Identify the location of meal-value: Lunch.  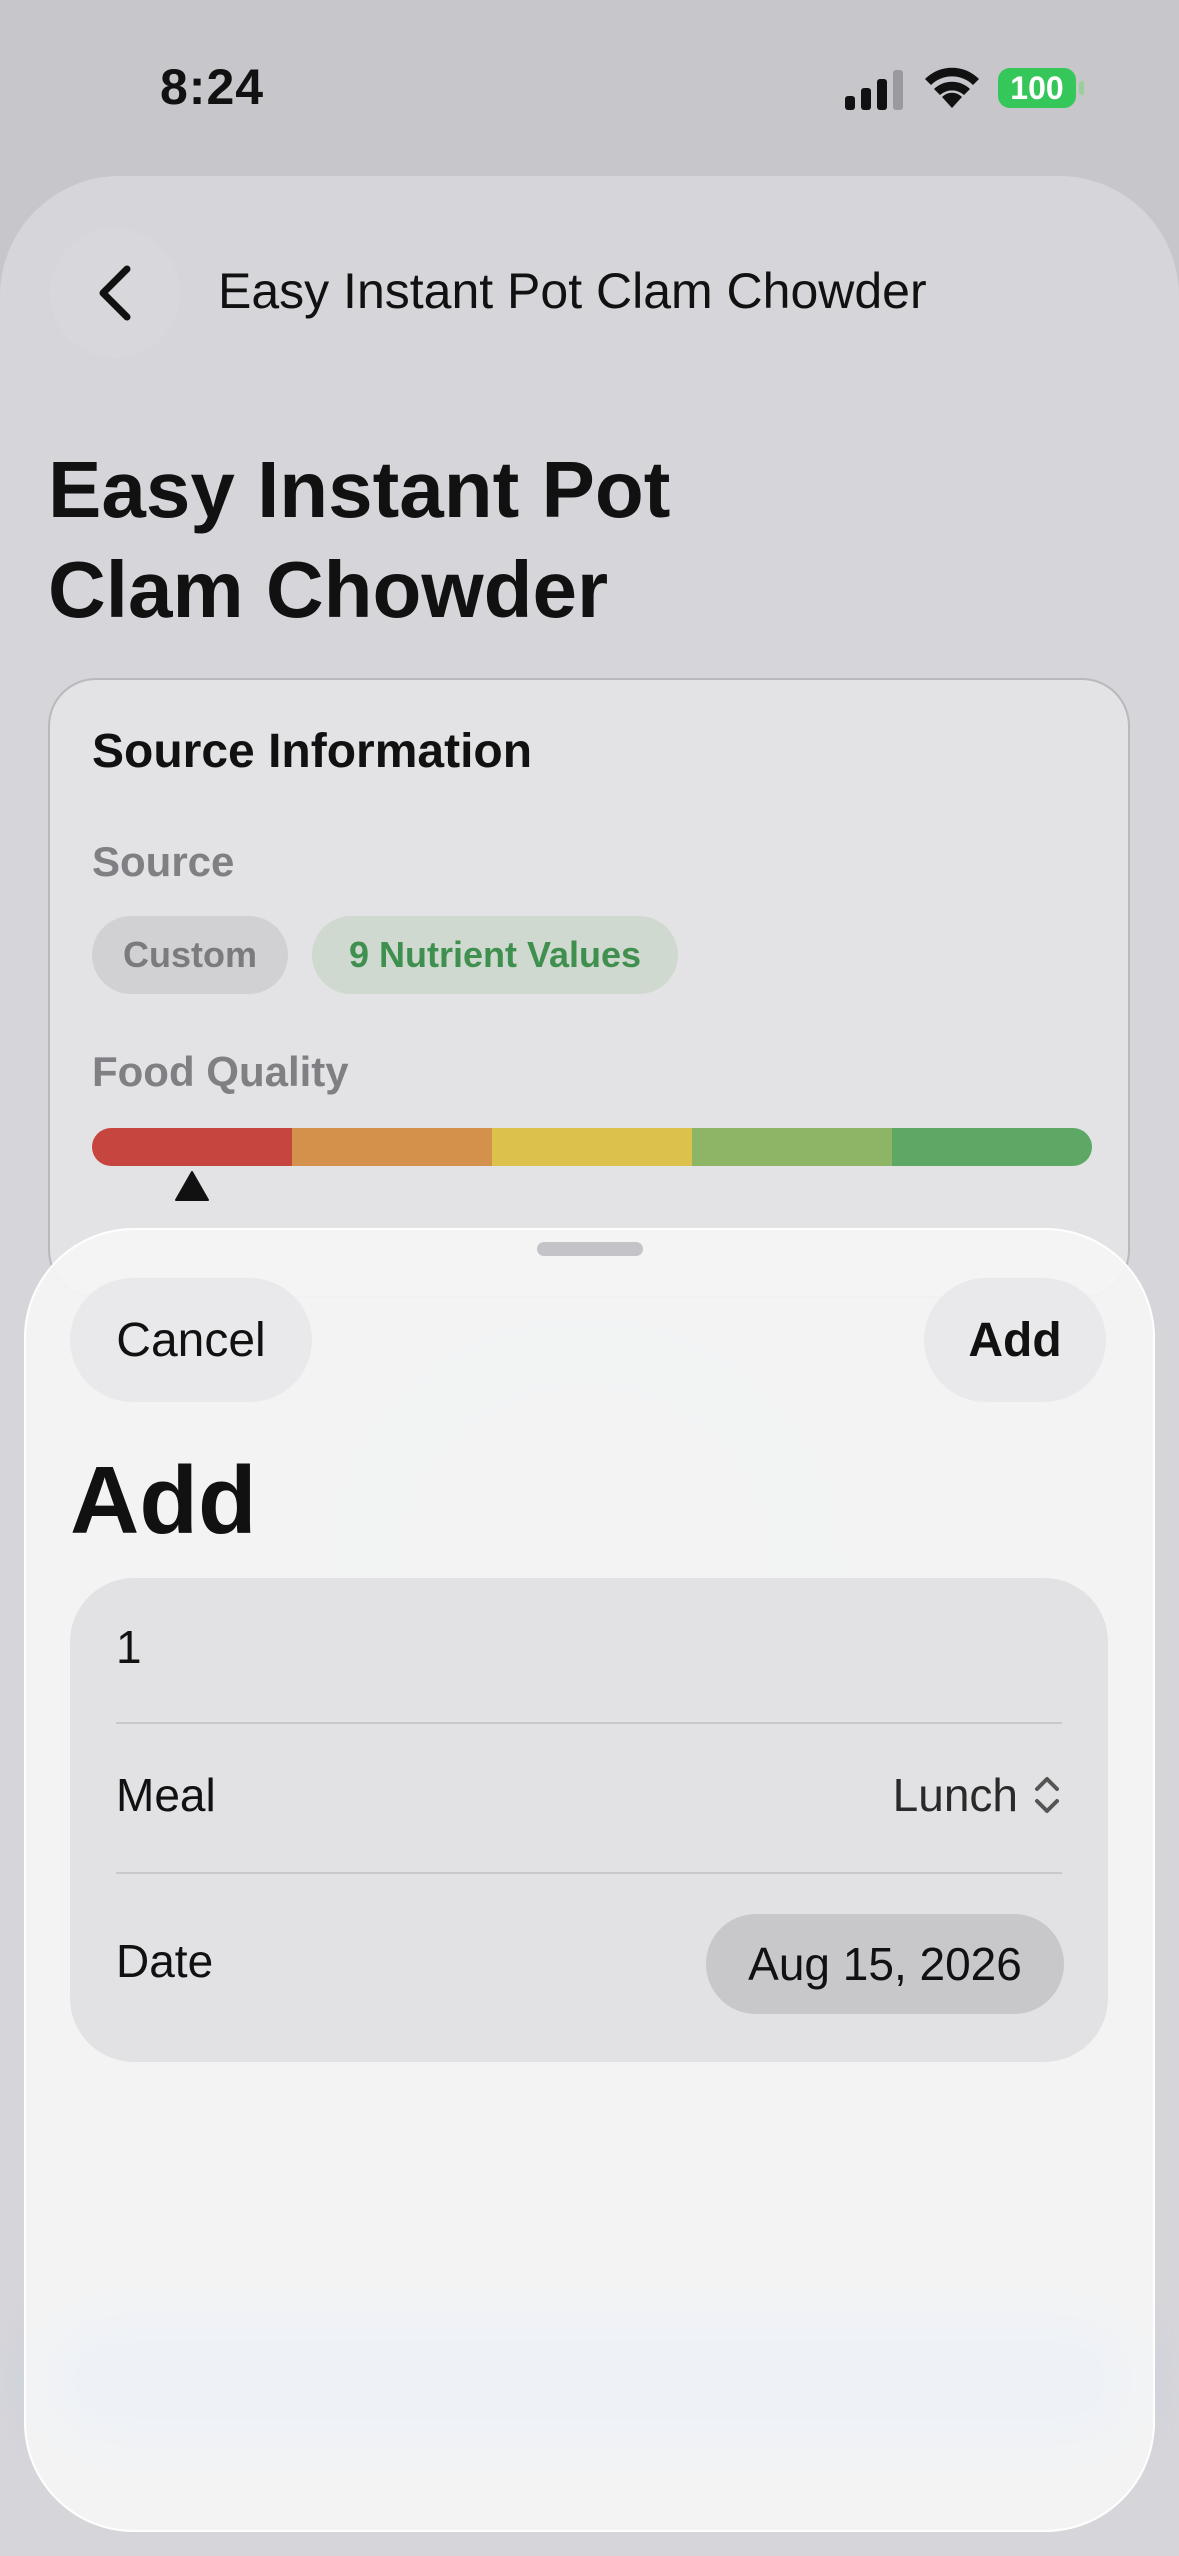
(955, 1795).